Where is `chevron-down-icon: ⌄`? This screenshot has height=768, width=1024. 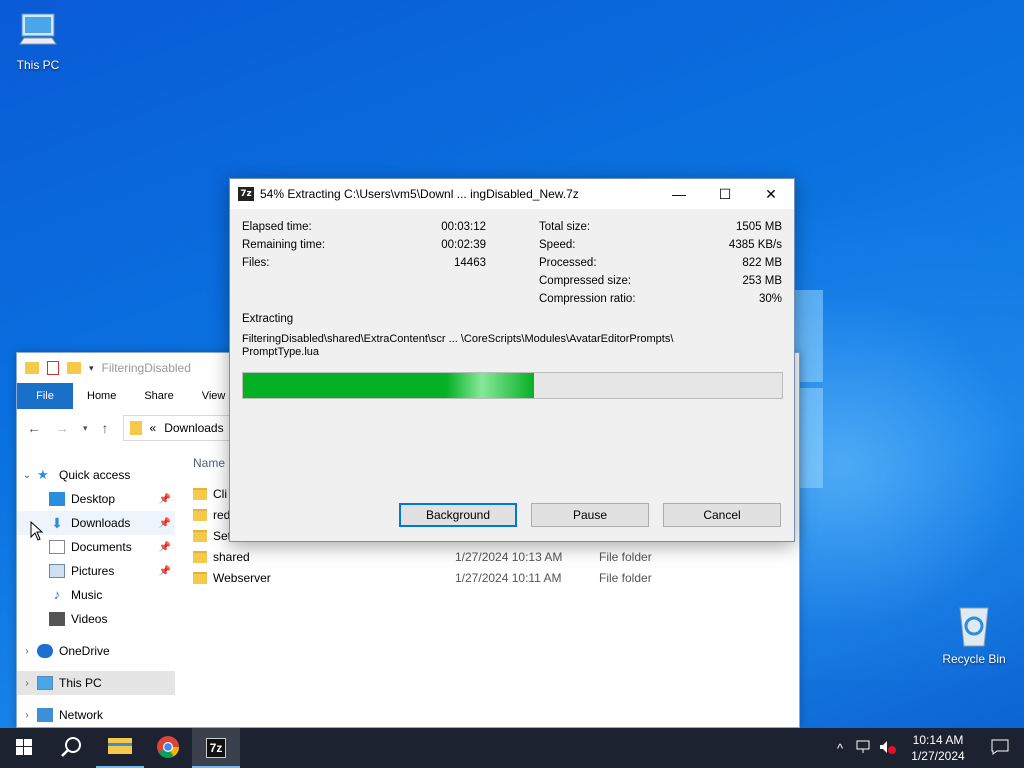 chevron-down-icon: ⌄ is located at coordinates (27, 475).